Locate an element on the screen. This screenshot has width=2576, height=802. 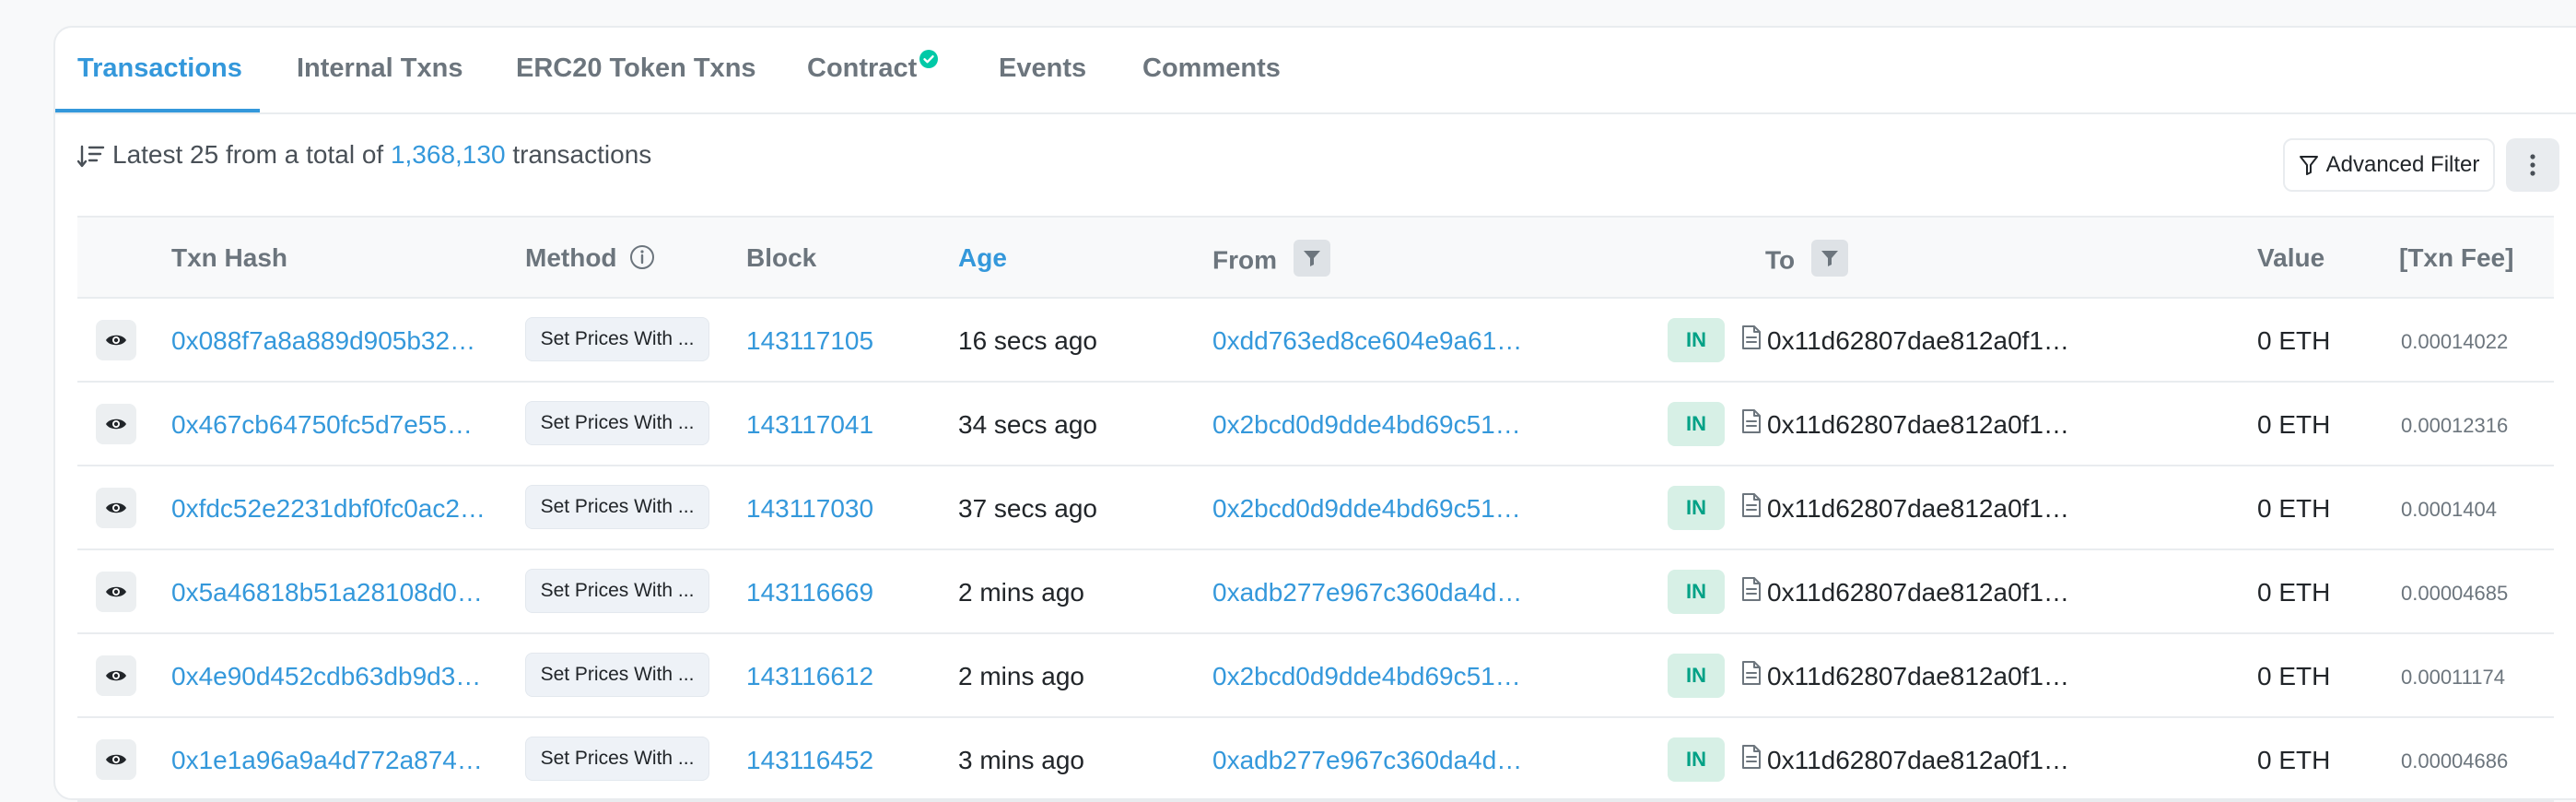
filter-icon is located at coordinates (1829, 259).